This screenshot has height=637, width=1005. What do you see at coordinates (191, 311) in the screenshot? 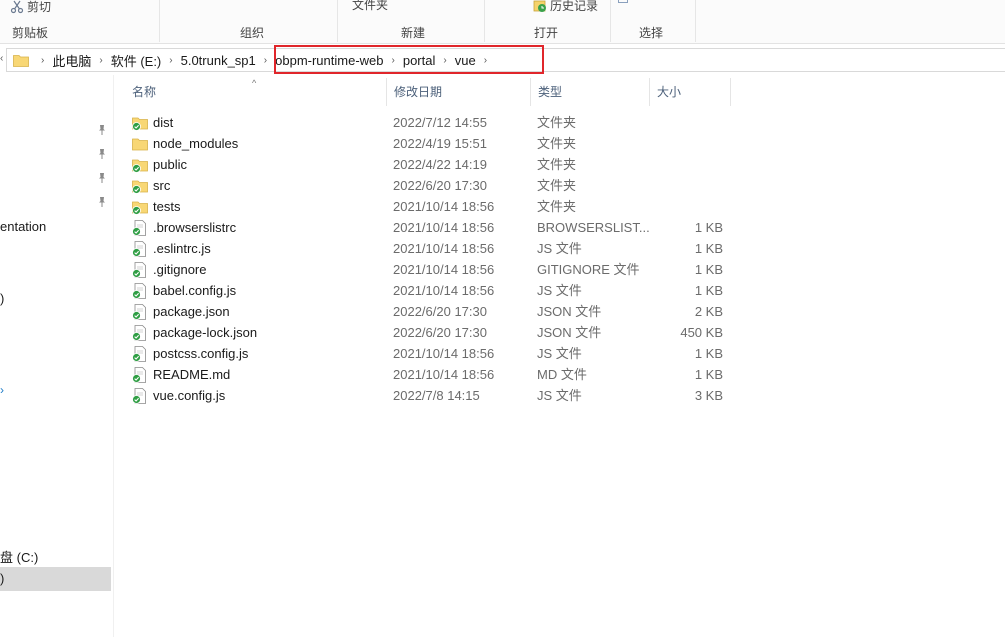
I see `file-name: package.json` at bounding box center [191, 311].